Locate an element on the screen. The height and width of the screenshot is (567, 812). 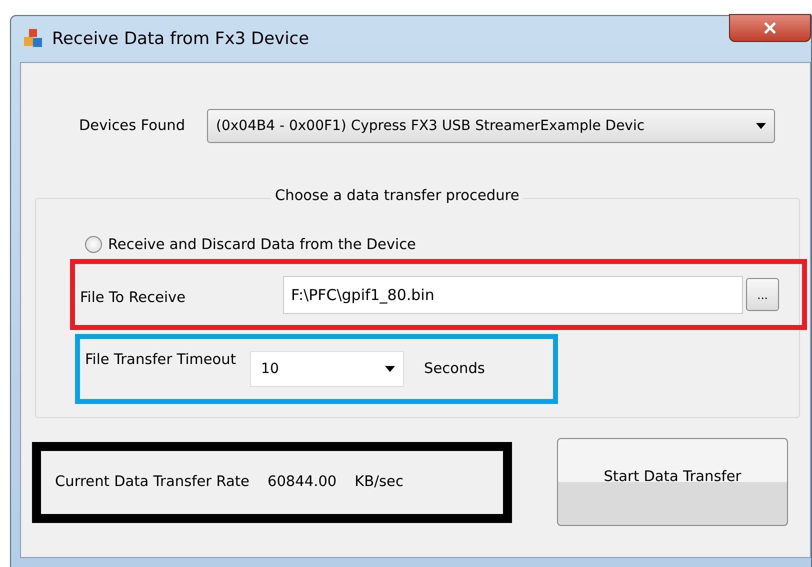
rate-value: 60844.00 is located at coordinates (302, 482).